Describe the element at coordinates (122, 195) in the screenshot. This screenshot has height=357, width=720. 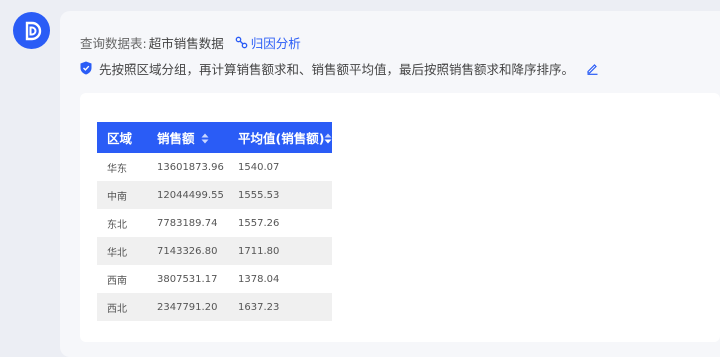
I see `cell-region: 中南` at that location.